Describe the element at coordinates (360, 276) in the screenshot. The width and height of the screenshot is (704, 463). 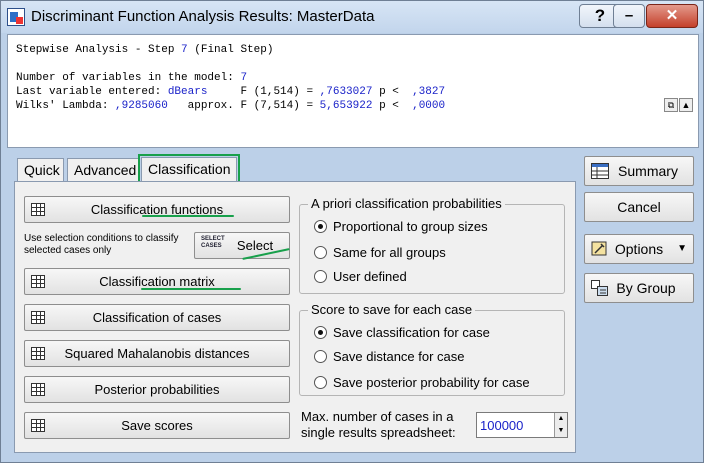
I see `radio-user-defined: User defined` at that location.